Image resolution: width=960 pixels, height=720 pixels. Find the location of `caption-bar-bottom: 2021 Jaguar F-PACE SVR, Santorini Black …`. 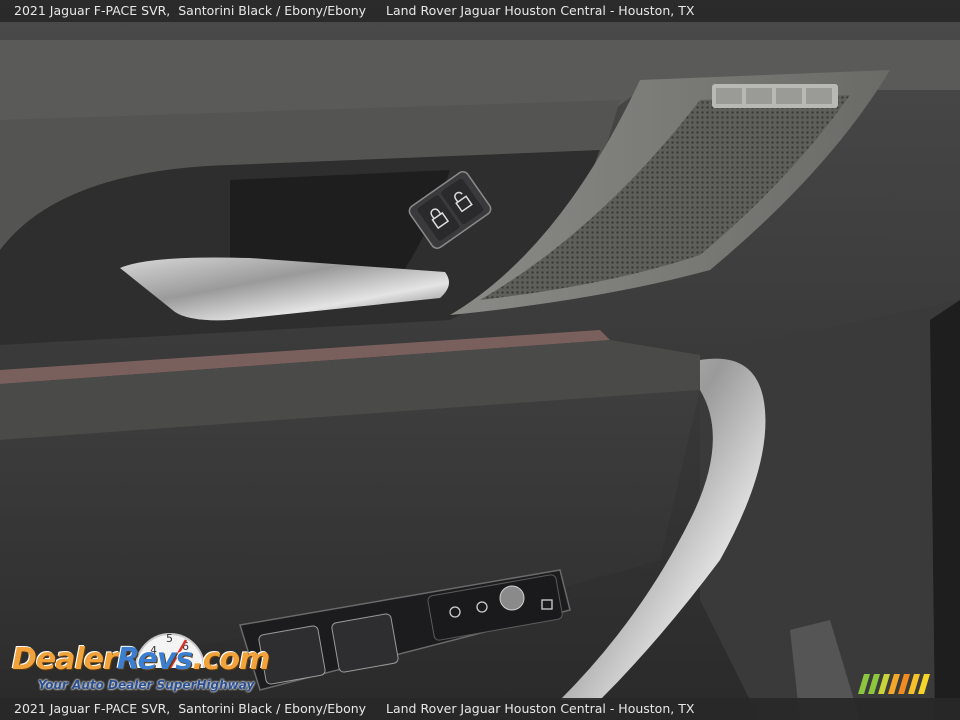

caption-bar-bottom: 2021 Jaguar F-PACE SVR, Santorini Black … is located at coordinates (480, 709).